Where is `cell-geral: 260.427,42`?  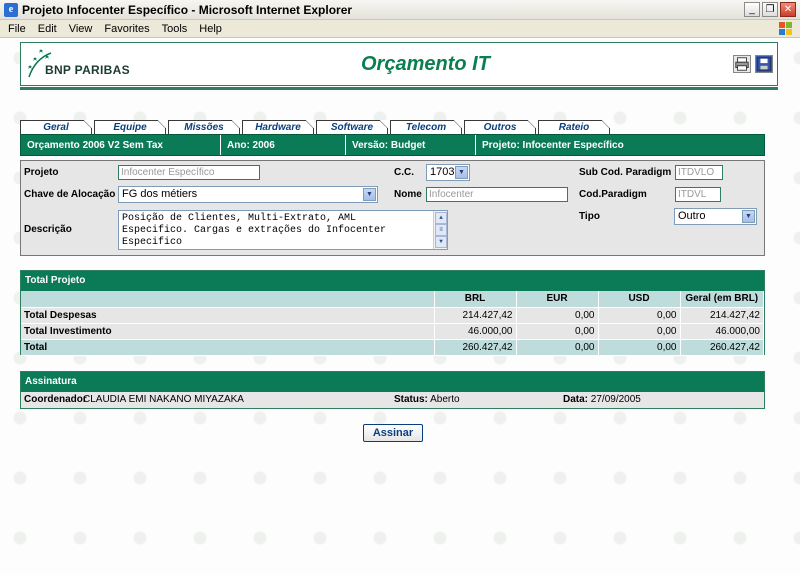 cell-geral: 260.427,42 is located at coordinates (722, 347).